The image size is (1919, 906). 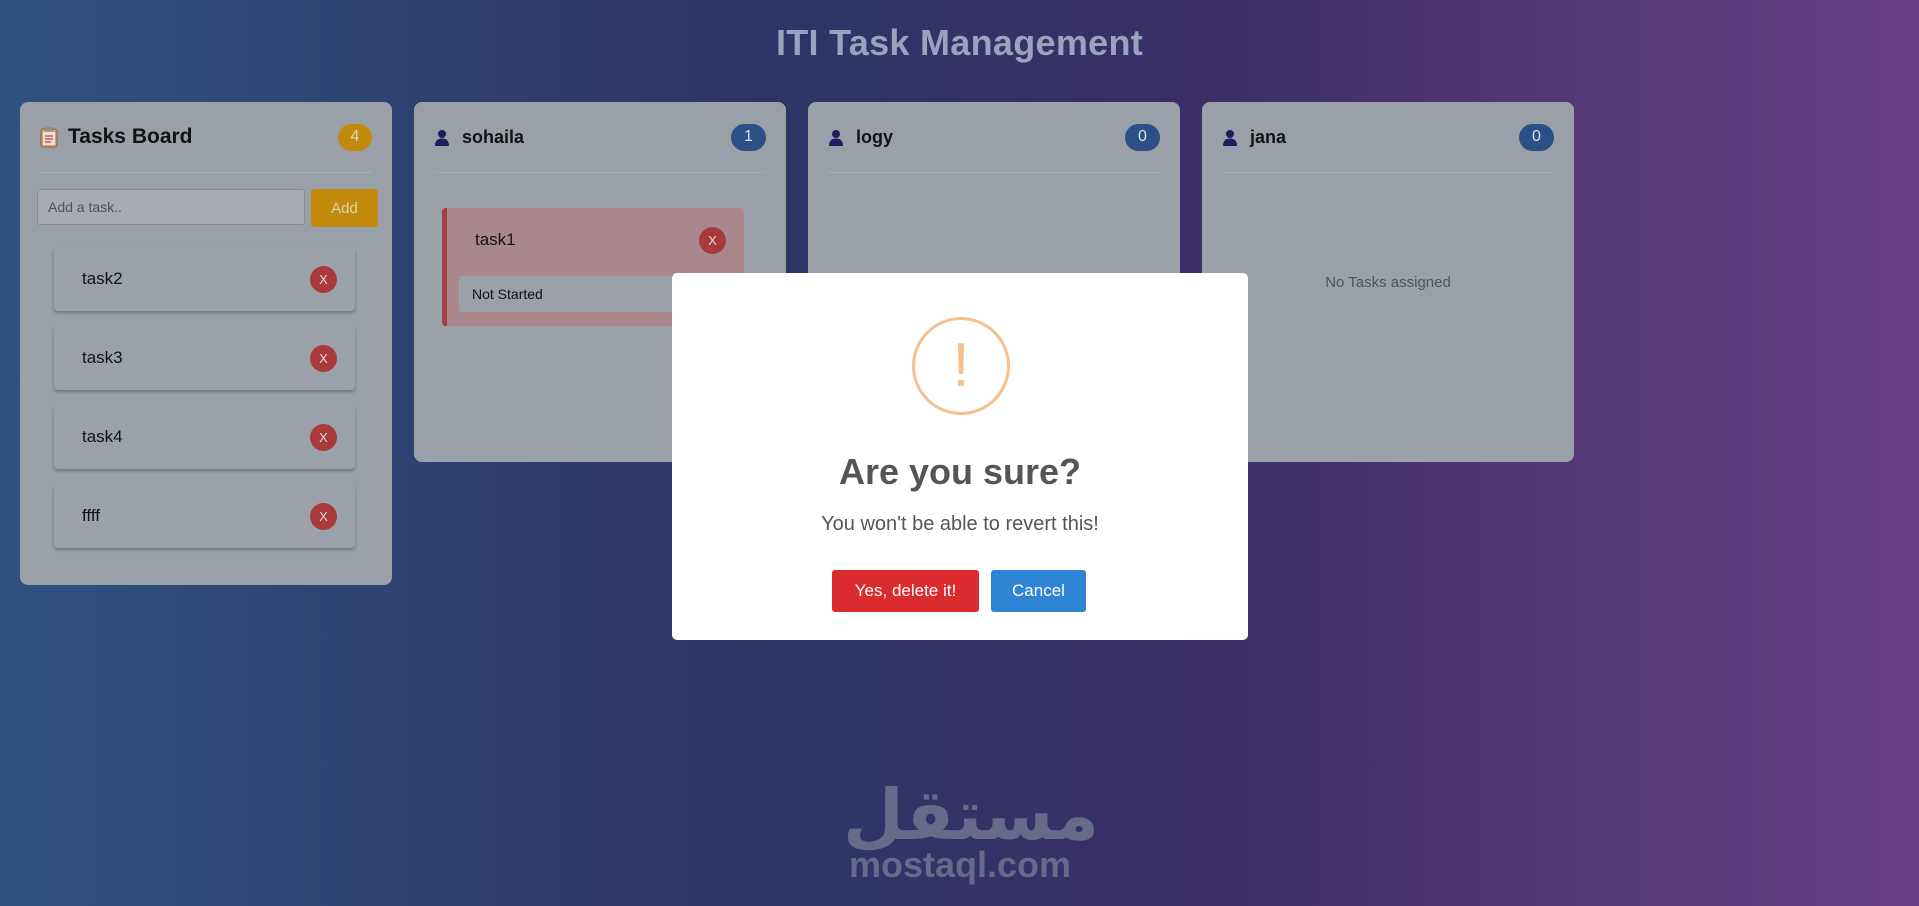 I want to click on task-name: task3, so click(x=102, y=357).